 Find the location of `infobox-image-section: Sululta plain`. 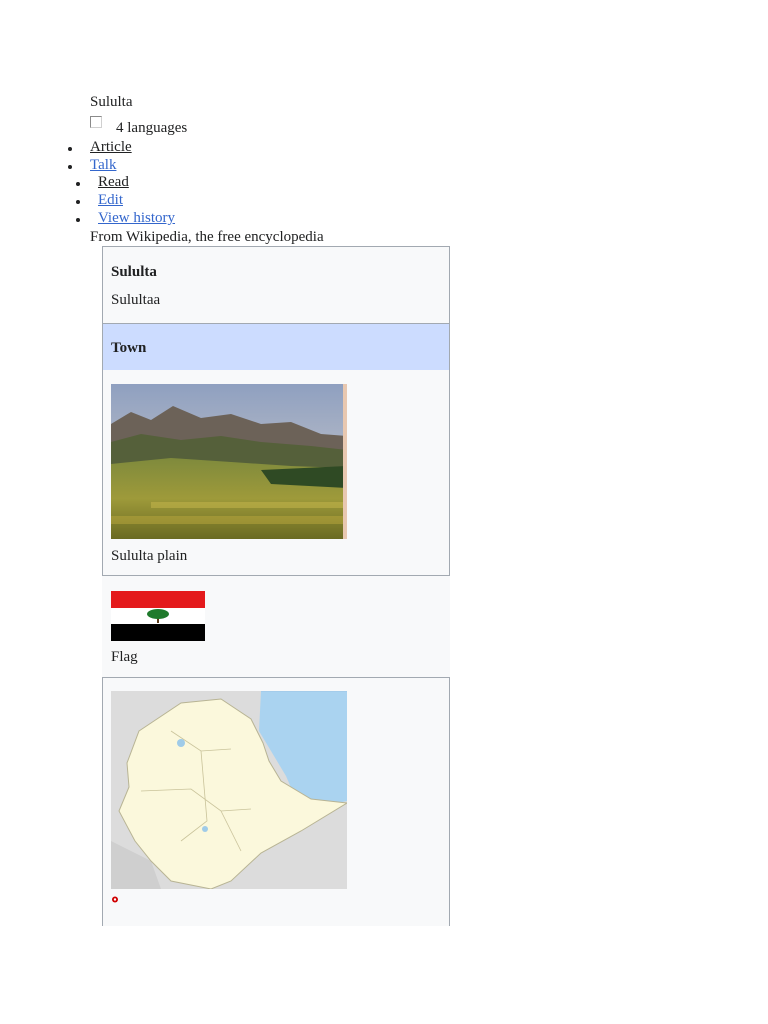

infobox-image-section: Sululta plain is located at coordinates (276, 473).